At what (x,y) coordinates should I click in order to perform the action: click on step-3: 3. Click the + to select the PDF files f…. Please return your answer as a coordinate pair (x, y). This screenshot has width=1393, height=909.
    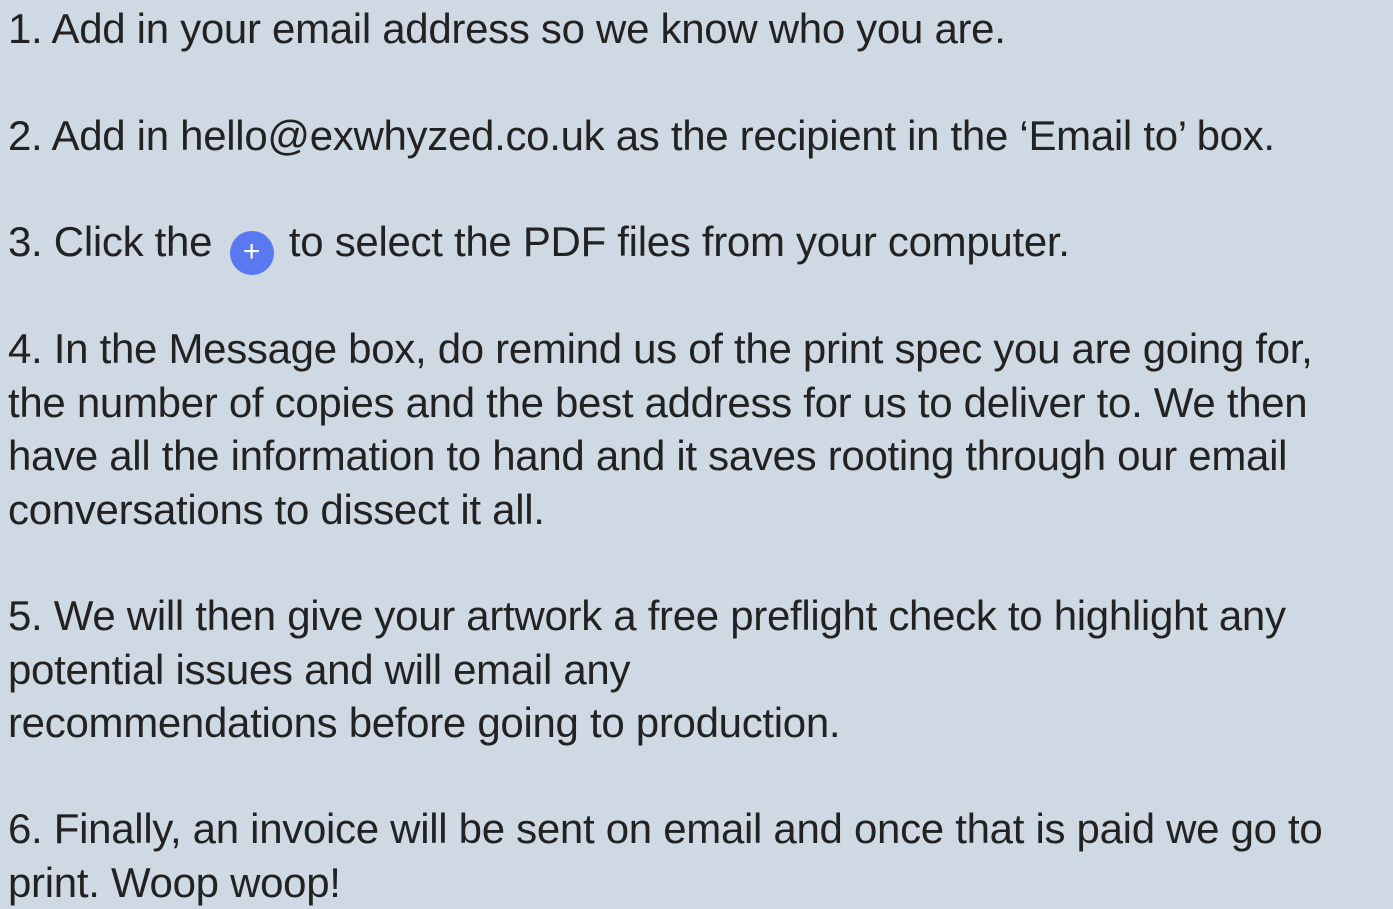
    Looking at the image, I should click on (539, 245).